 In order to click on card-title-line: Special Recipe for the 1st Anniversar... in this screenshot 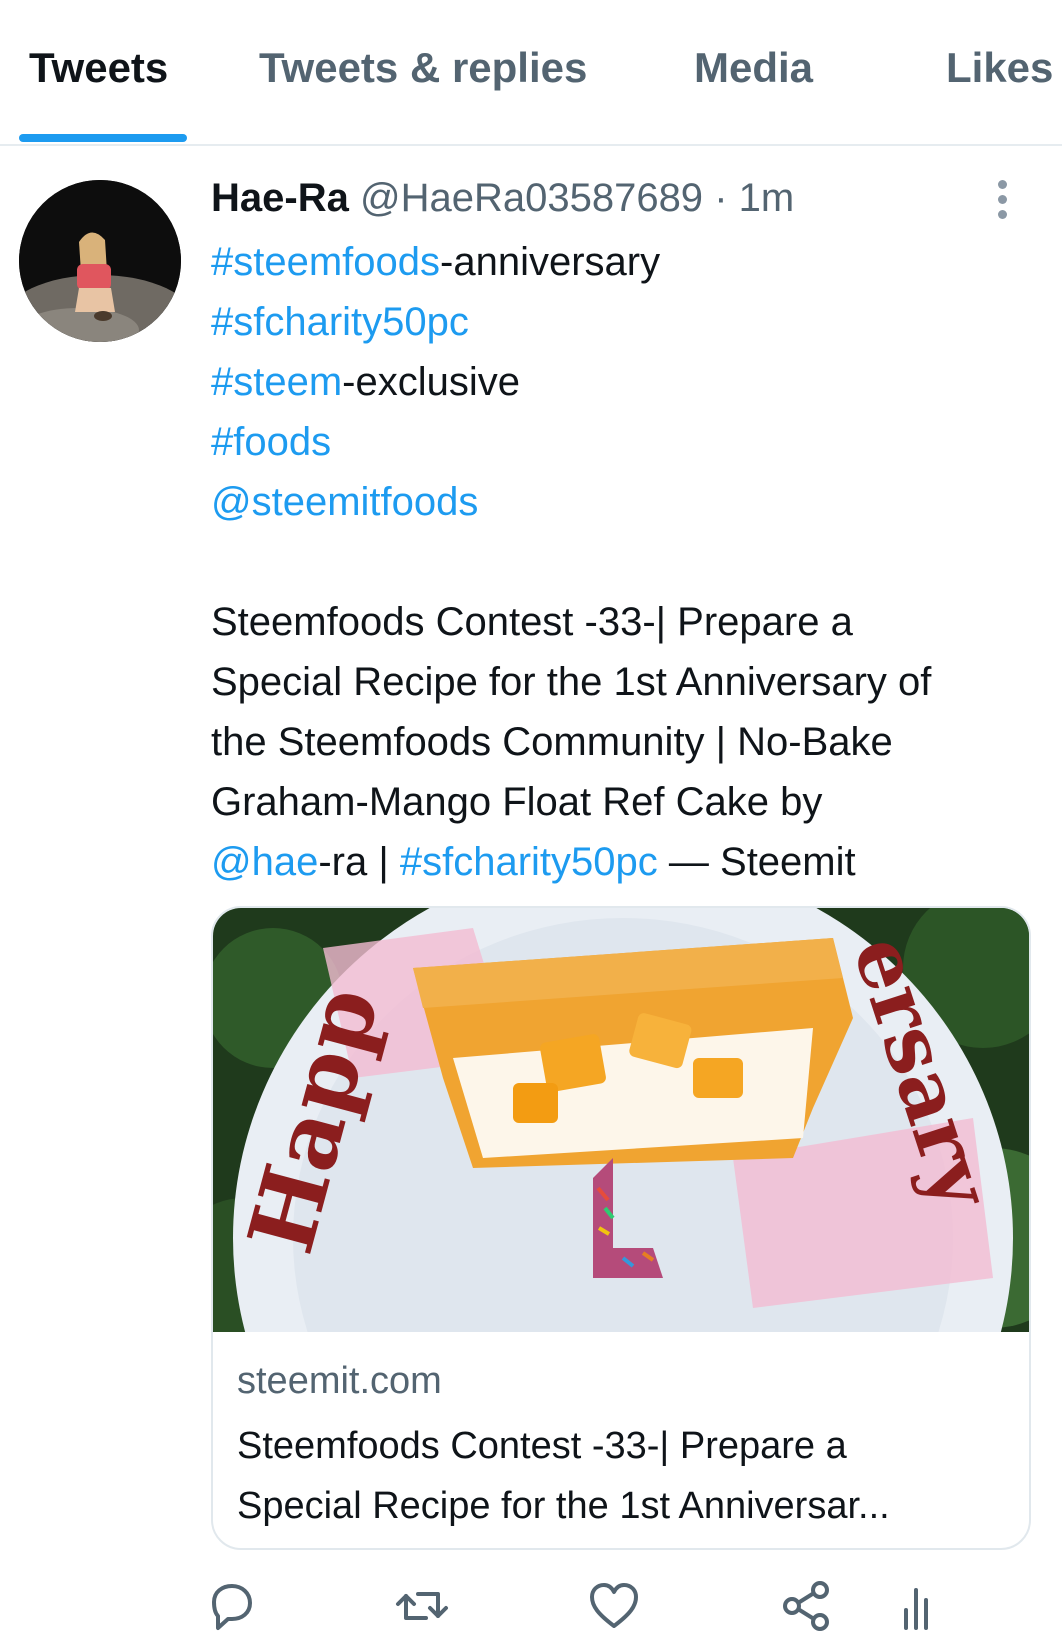, I will do `click(563, 1506)`.